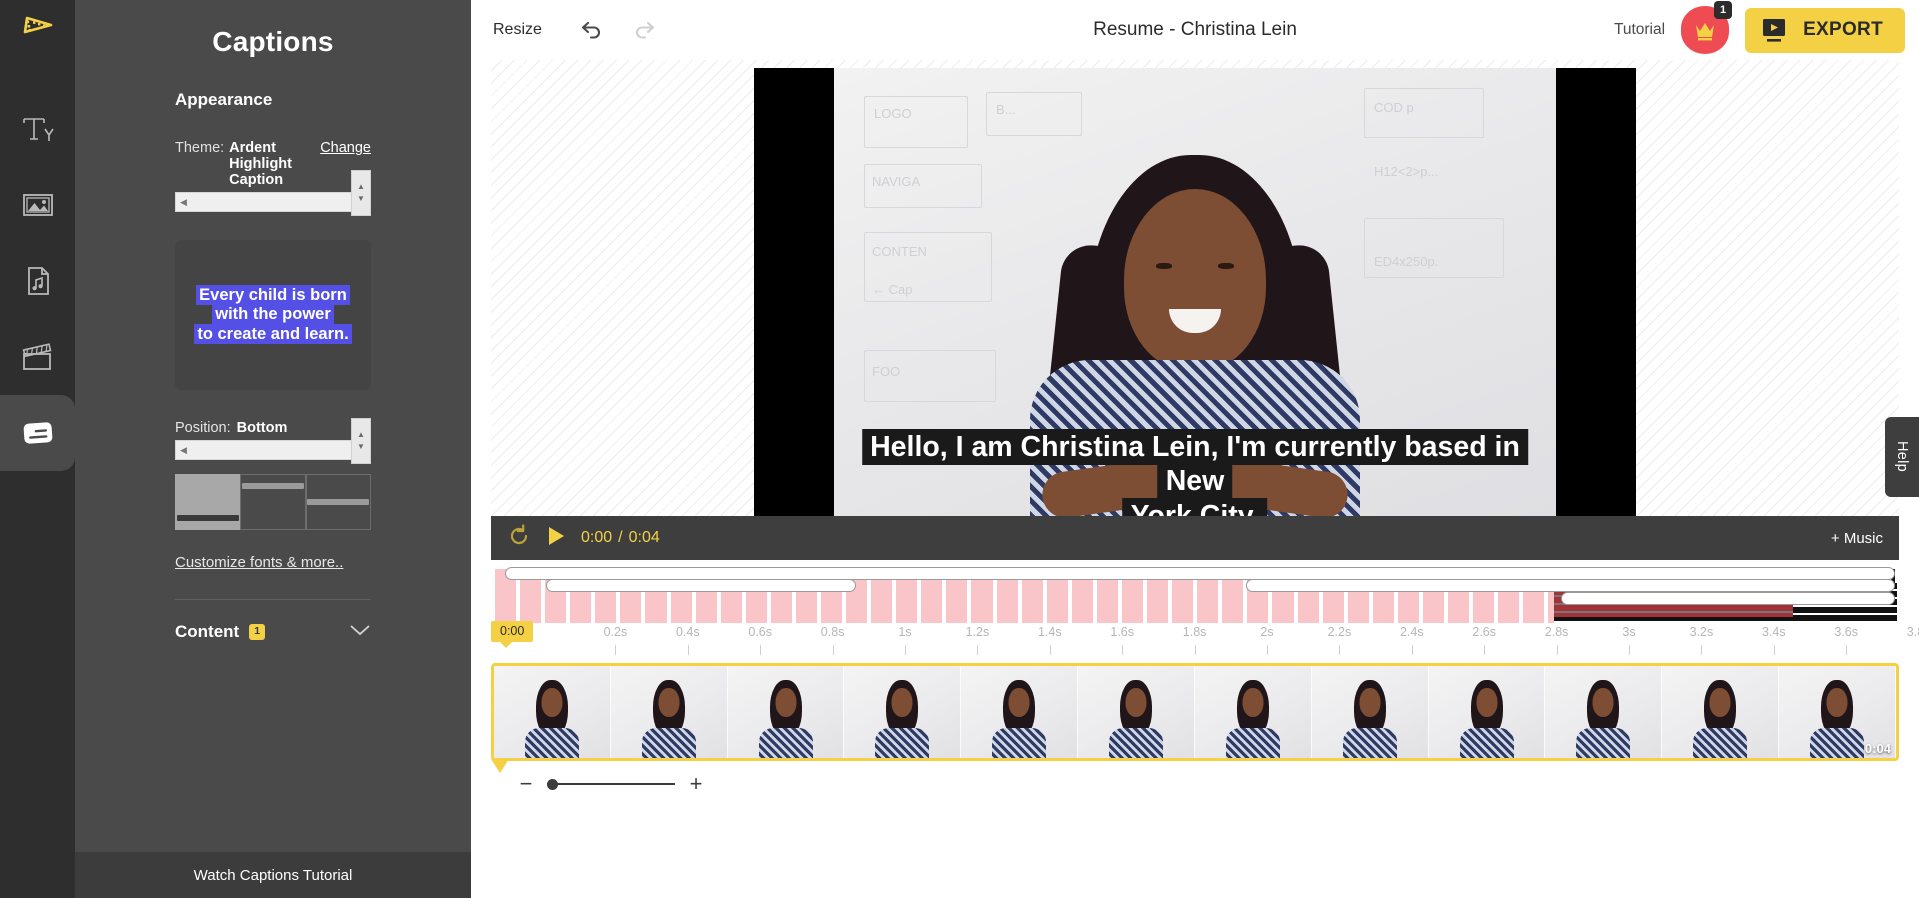 This screenshot has height=898, width=1919. I want to click on zoom-slider-knob, so click(552, 784).